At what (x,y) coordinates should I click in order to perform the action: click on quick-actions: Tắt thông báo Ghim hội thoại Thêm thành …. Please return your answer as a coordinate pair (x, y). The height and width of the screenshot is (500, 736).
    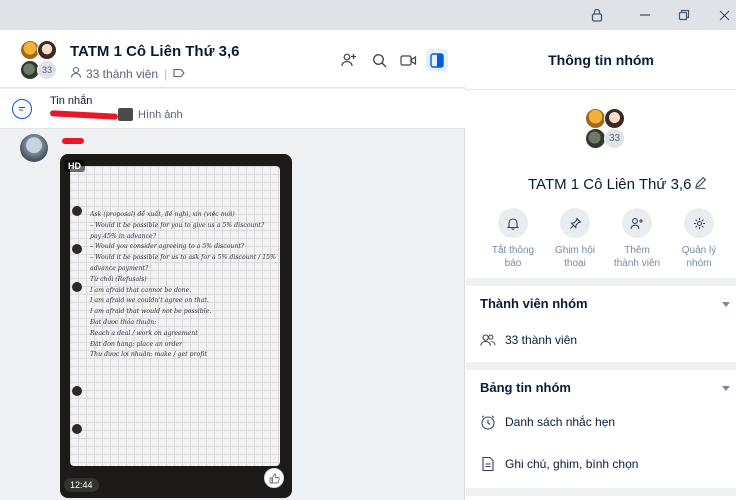
    Looking at the image, I should click on (601, 241).